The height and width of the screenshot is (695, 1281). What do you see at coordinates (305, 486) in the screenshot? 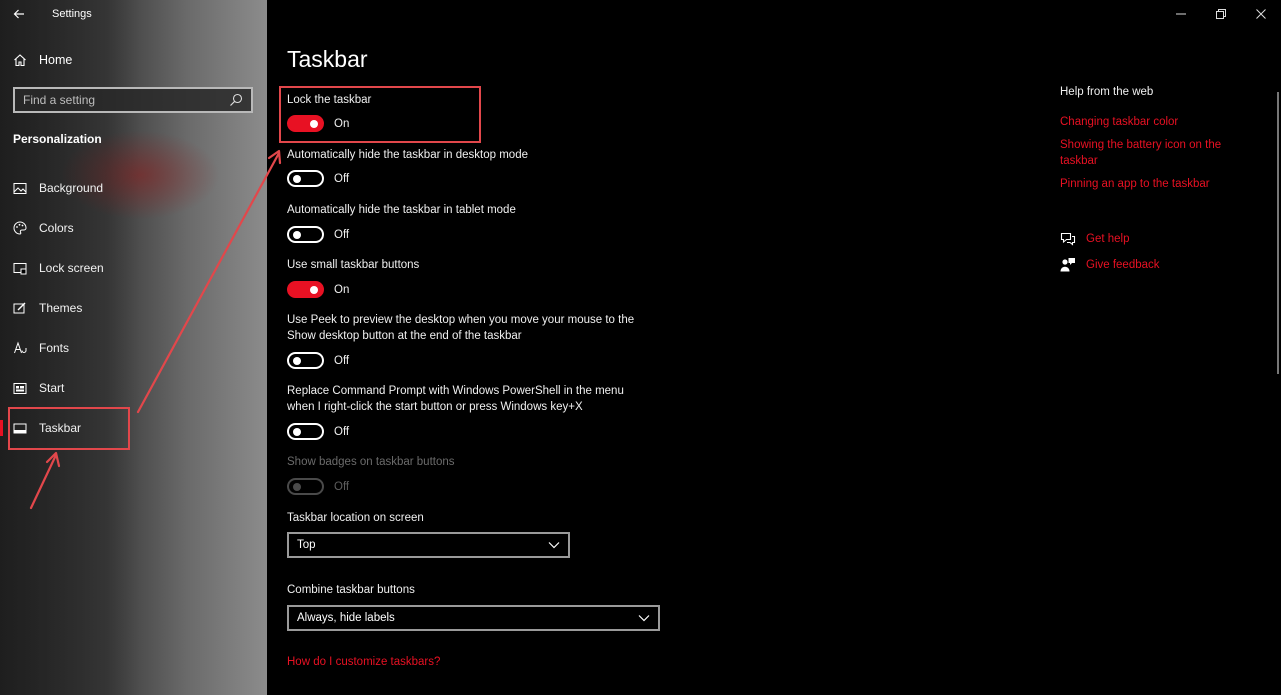
I see `badges-toggle` at bounding box center [305, 486].